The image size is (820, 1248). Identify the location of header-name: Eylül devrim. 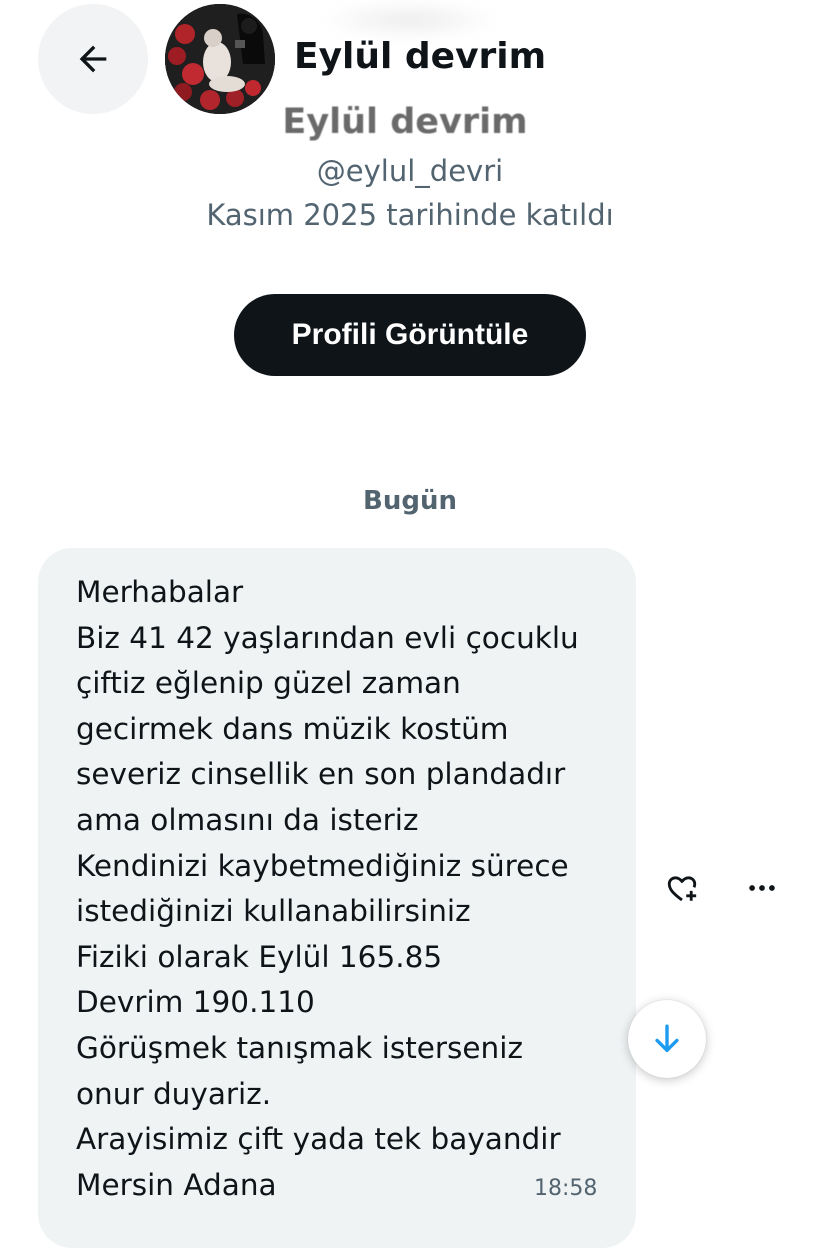
(420, 56).